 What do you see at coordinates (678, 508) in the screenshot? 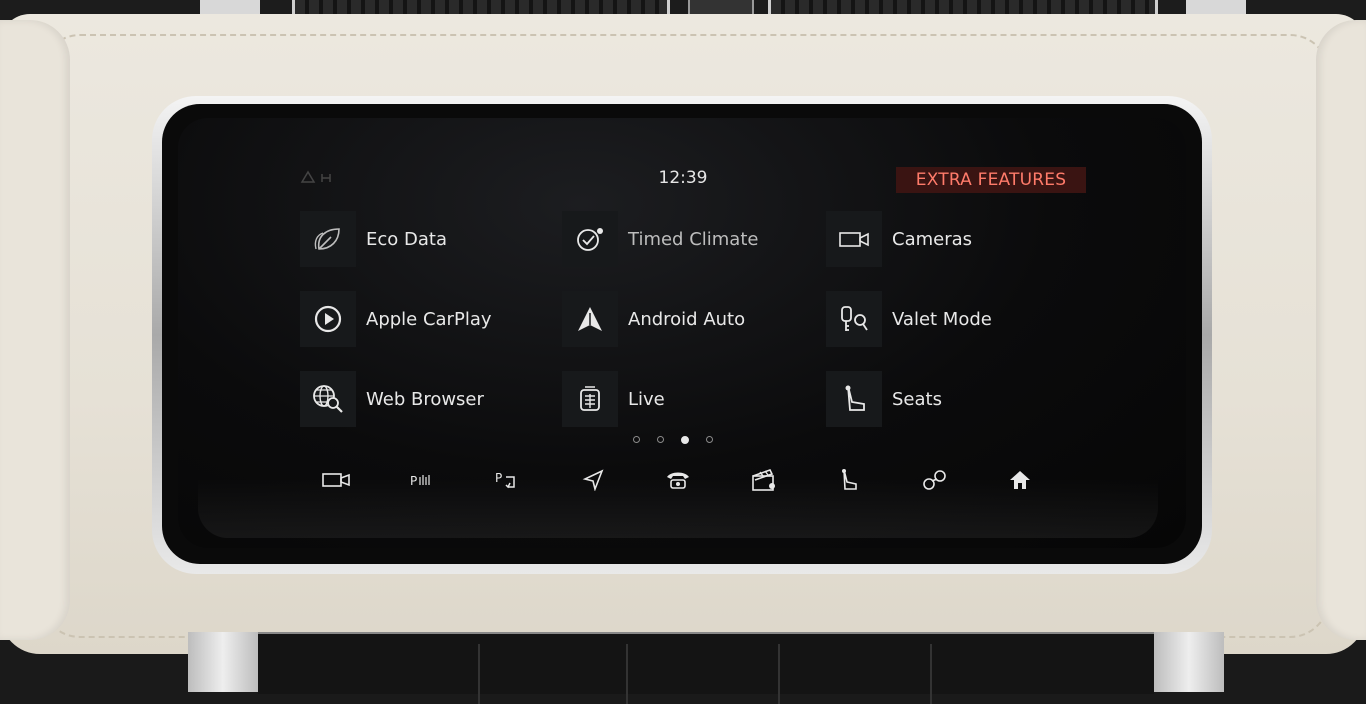
I see `screen-glare` at bounding box center [678, 508].